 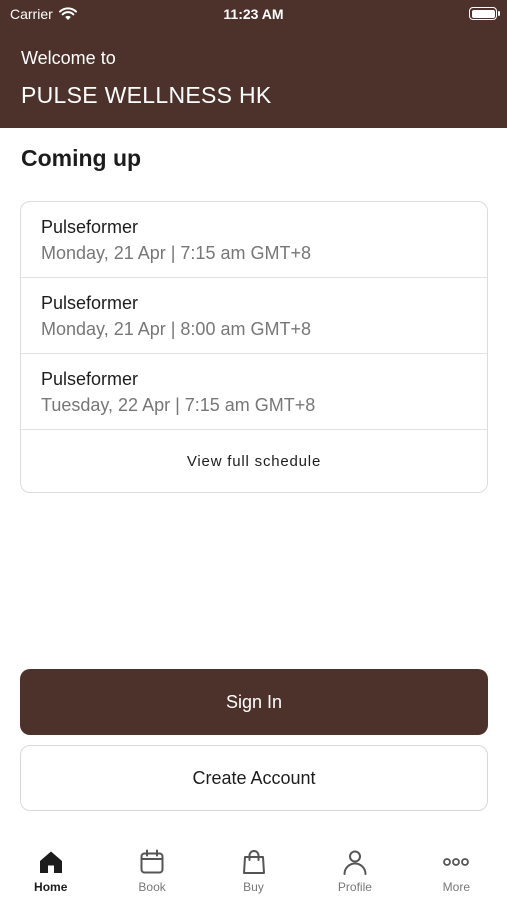 What do you see at coordinates (456, 870) in the screenshot?
I see `tab-more: More` at bounding box center [456, 870].